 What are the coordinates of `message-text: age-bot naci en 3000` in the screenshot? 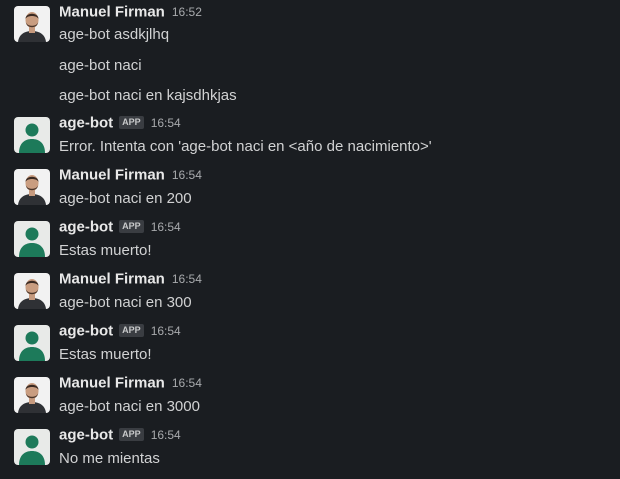 It's located at (129, 406).